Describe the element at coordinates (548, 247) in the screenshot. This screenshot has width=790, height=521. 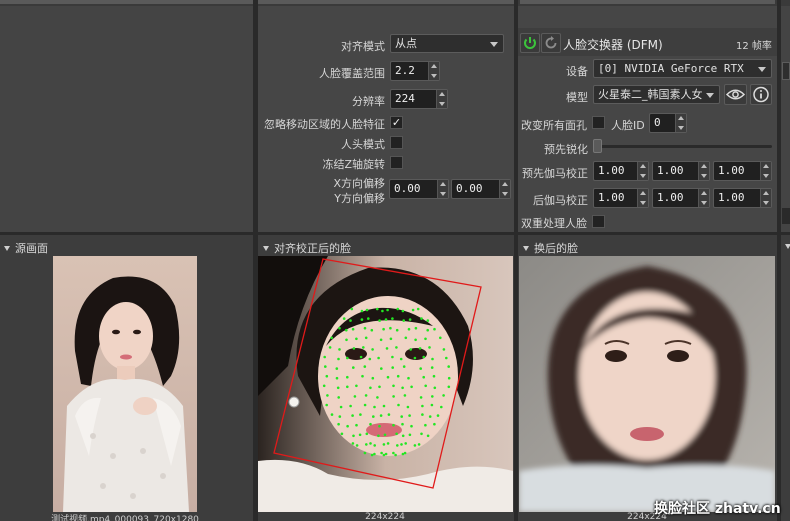
I see `swapped-view-header: 换后的脸` at that location.